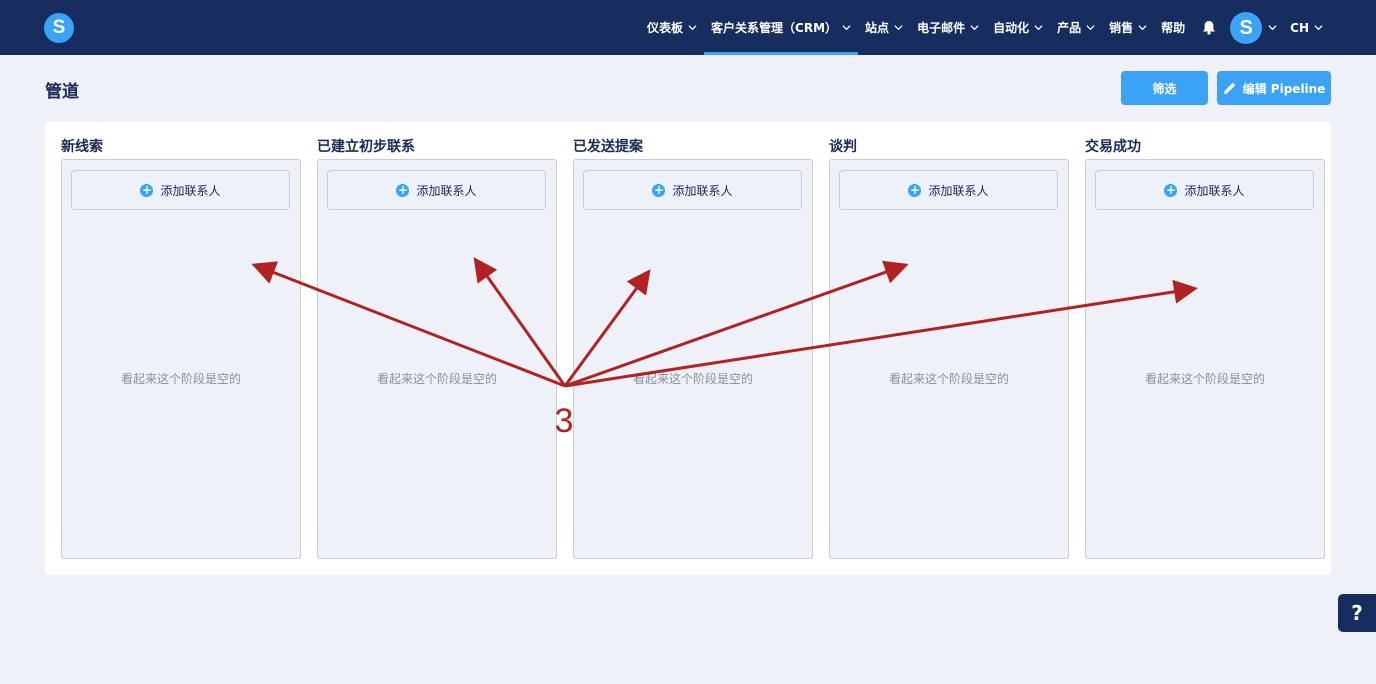 The height and width of the screenshot is (684, 1376). I want to click on stage-title: 已发送提案, so click(608, 147).